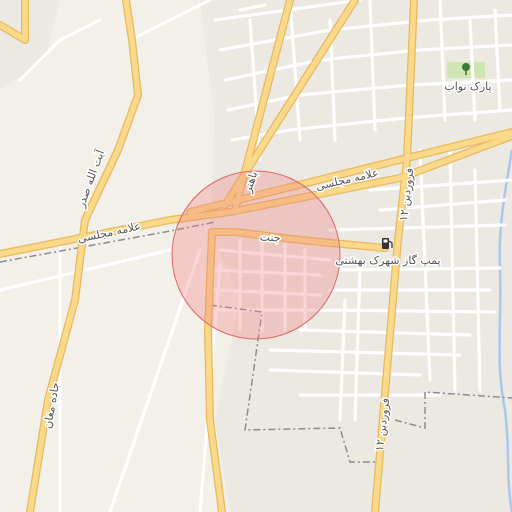  Describe the element at coordinates (387, 260) in the screenshot. I see `poi-label-gas-station: پمپ گاز شهرک بهشتی` at that location.